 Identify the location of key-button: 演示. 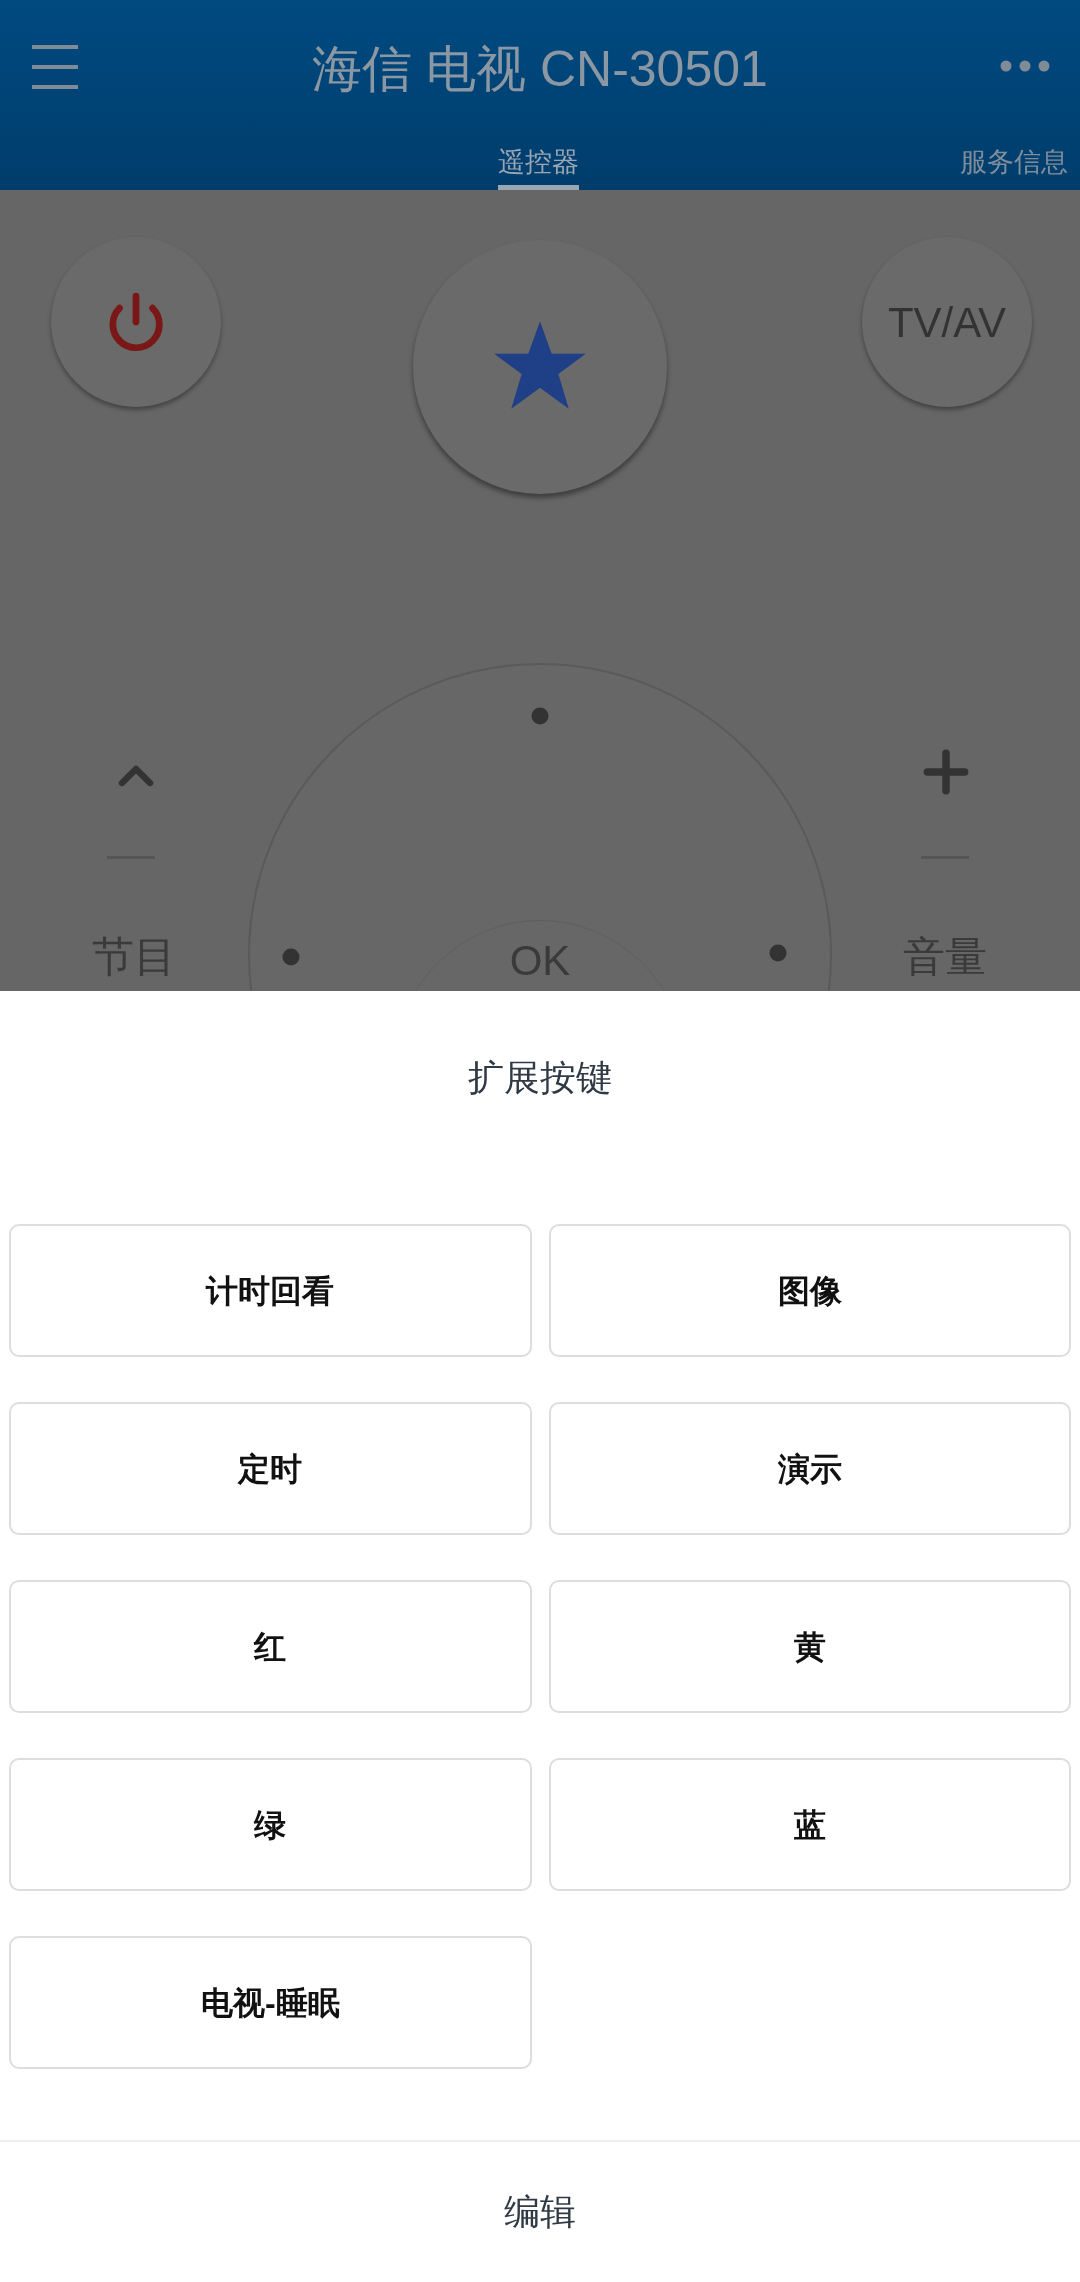
(809, 1468).